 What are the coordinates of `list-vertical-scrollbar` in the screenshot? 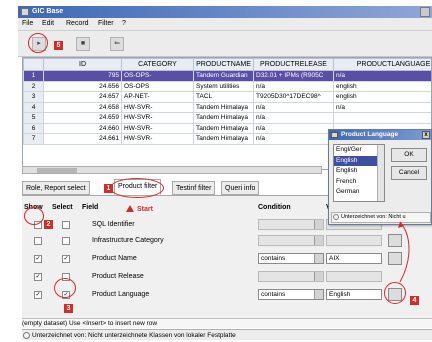 It's located at (380, 173).